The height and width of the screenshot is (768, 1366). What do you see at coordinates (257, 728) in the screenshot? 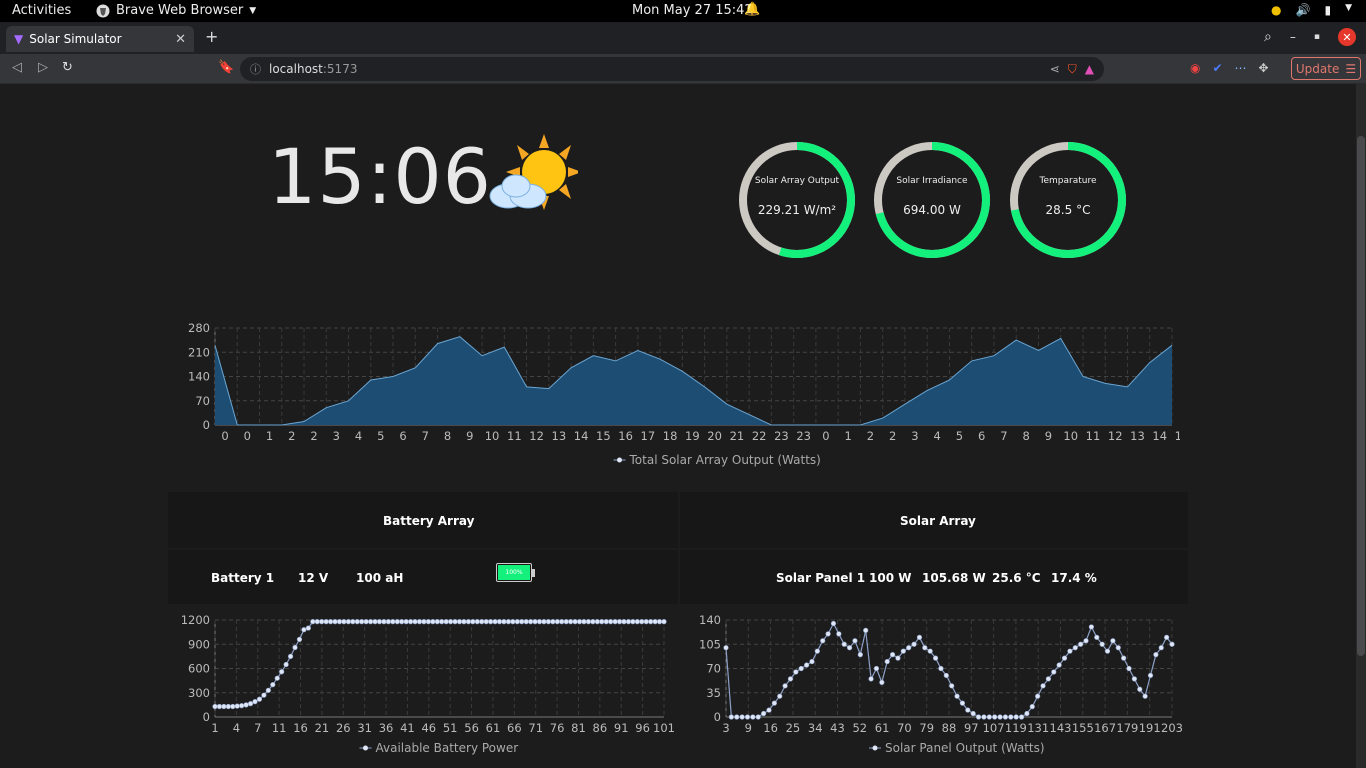
I see `x-tick-label: 7` at bounding box center [257, 728].